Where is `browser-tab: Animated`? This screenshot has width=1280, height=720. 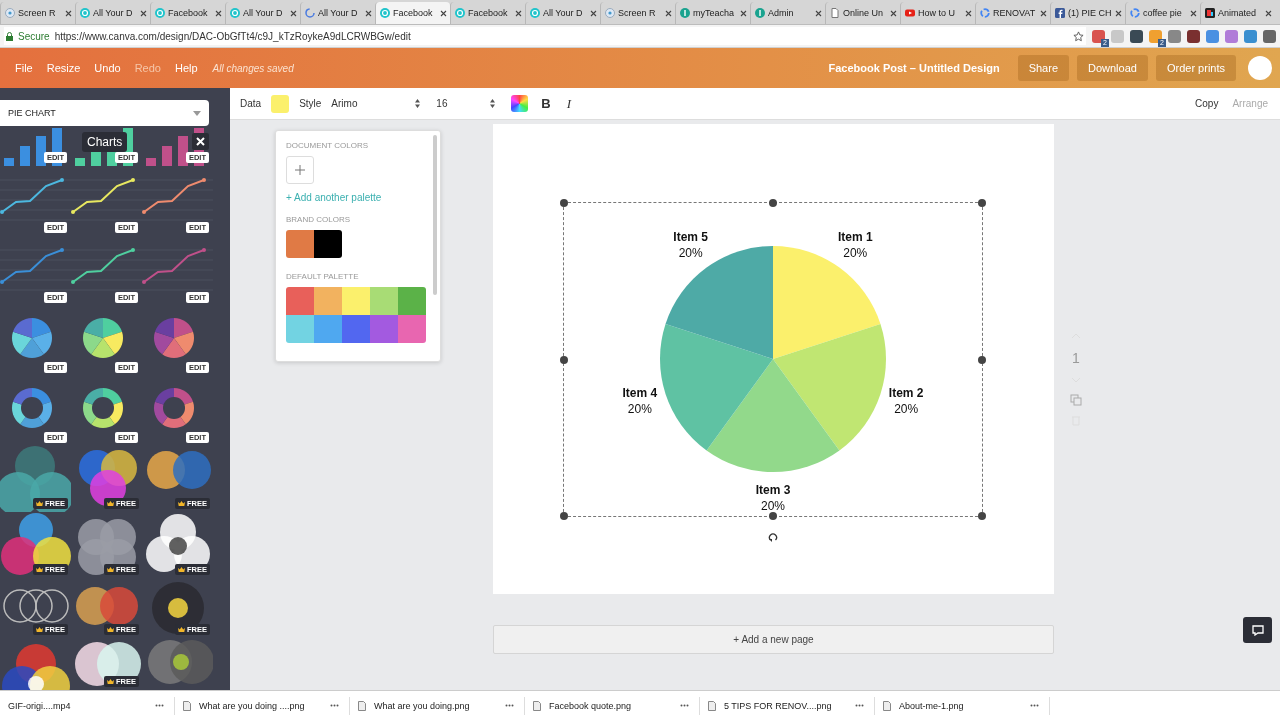
browser-tab: Animated is located at coordinates (1237, 13).